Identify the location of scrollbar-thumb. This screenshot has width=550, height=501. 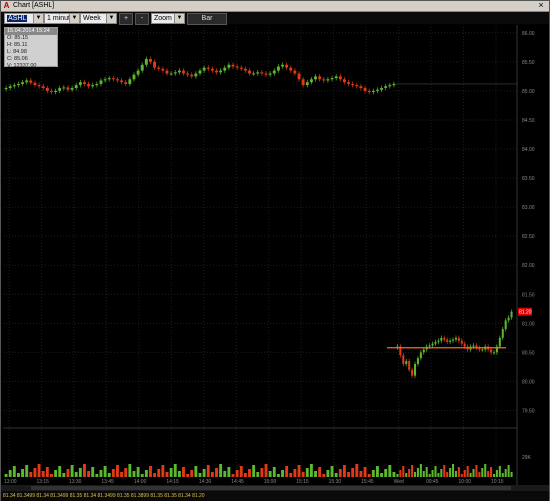
(271, 488).